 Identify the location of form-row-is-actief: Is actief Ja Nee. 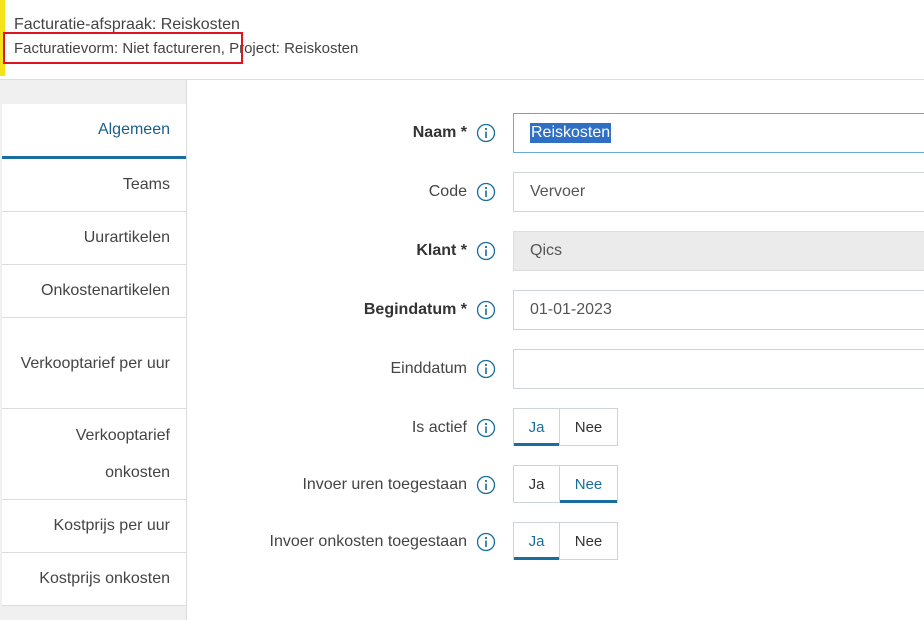
(555, 428).